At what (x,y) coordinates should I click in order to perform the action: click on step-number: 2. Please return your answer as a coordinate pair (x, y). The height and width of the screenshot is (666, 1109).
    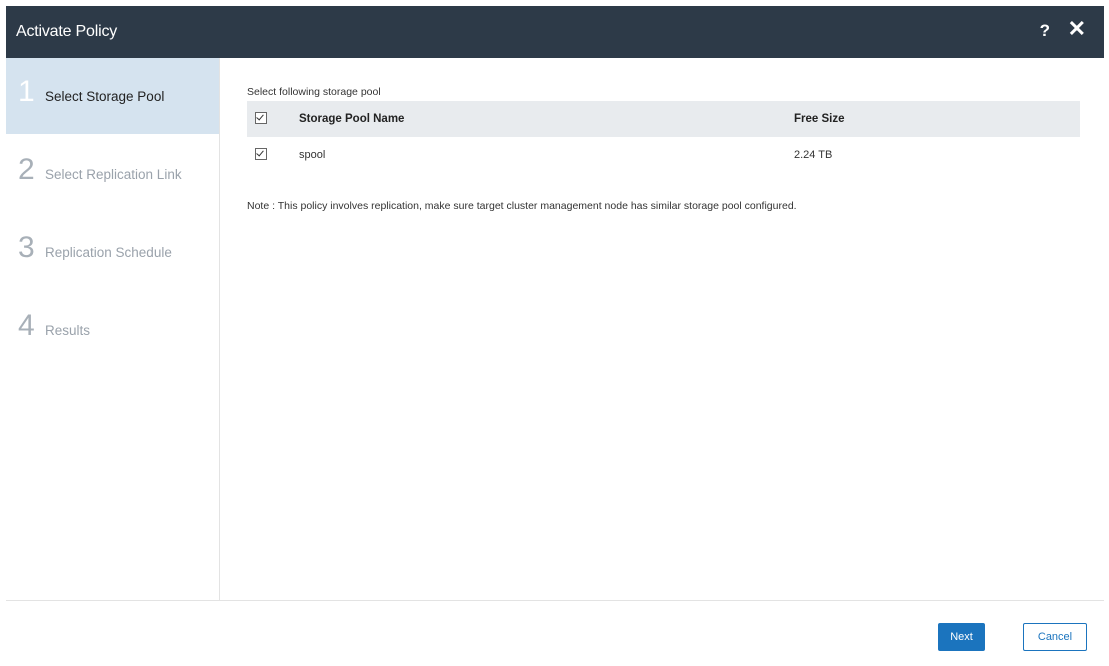
    Looking at the image, I should click on (26, 169).